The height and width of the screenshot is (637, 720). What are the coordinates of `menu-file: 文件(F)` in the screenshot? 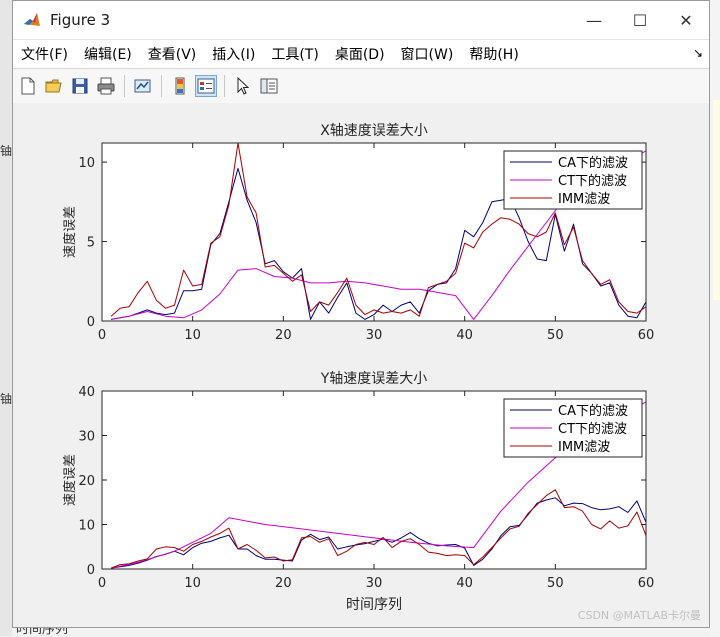 It's located at (44, 54).